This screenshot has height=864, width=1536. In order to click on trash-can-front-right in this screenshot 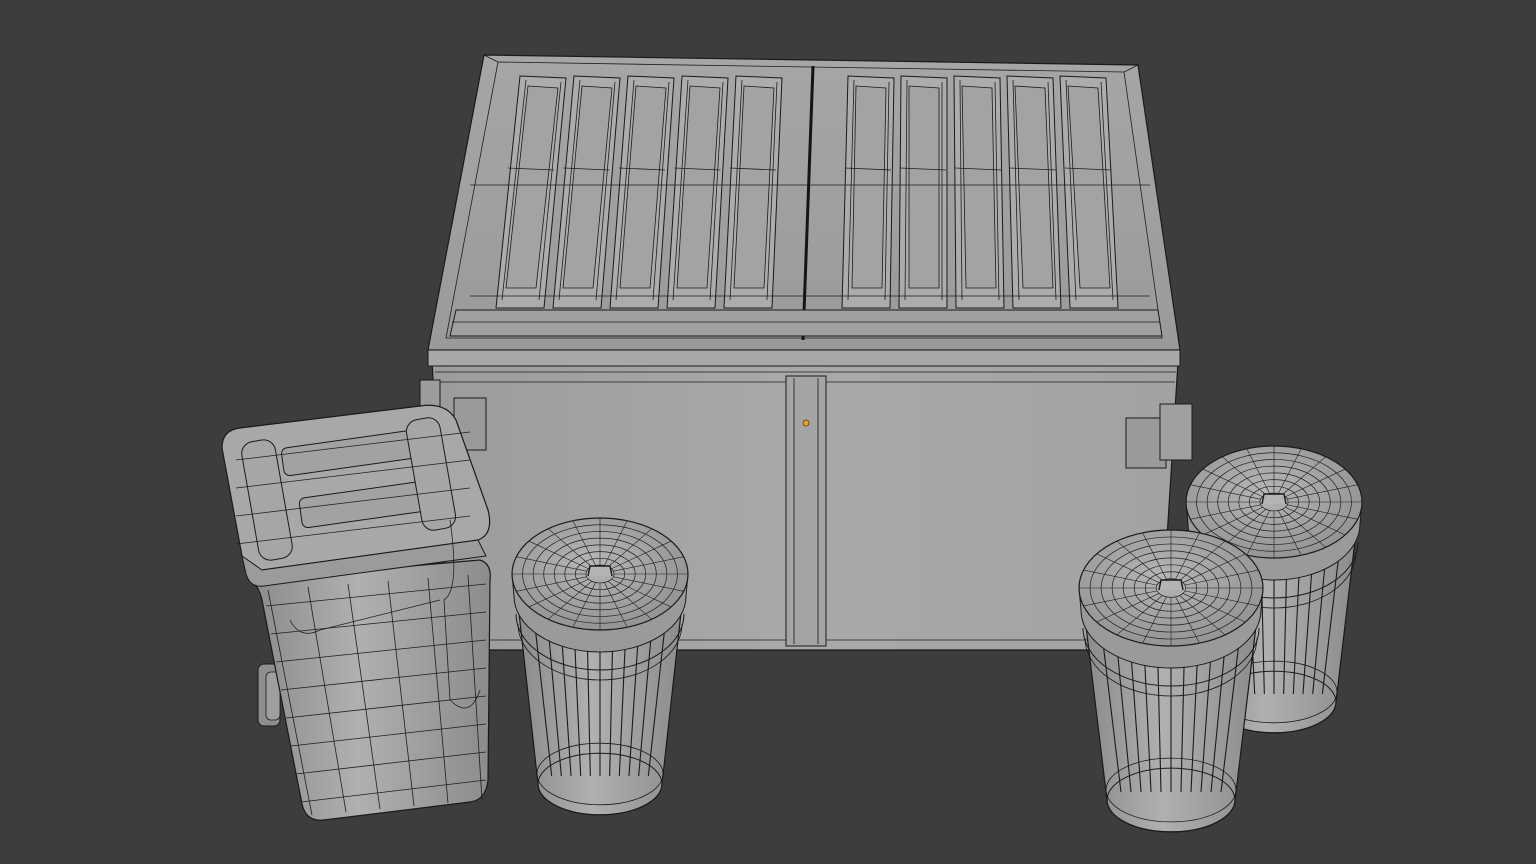, I will do `click(1171, 681)`.